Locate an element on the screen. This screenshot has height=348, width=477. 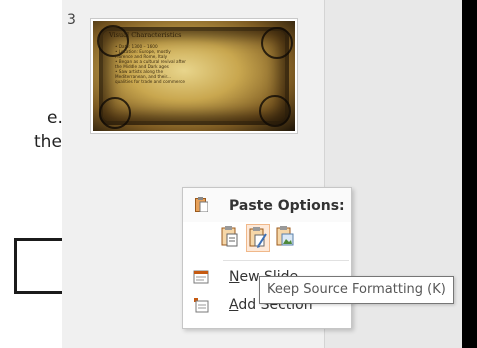
paste-keep-source-icon is located at coordinates (258, 237).